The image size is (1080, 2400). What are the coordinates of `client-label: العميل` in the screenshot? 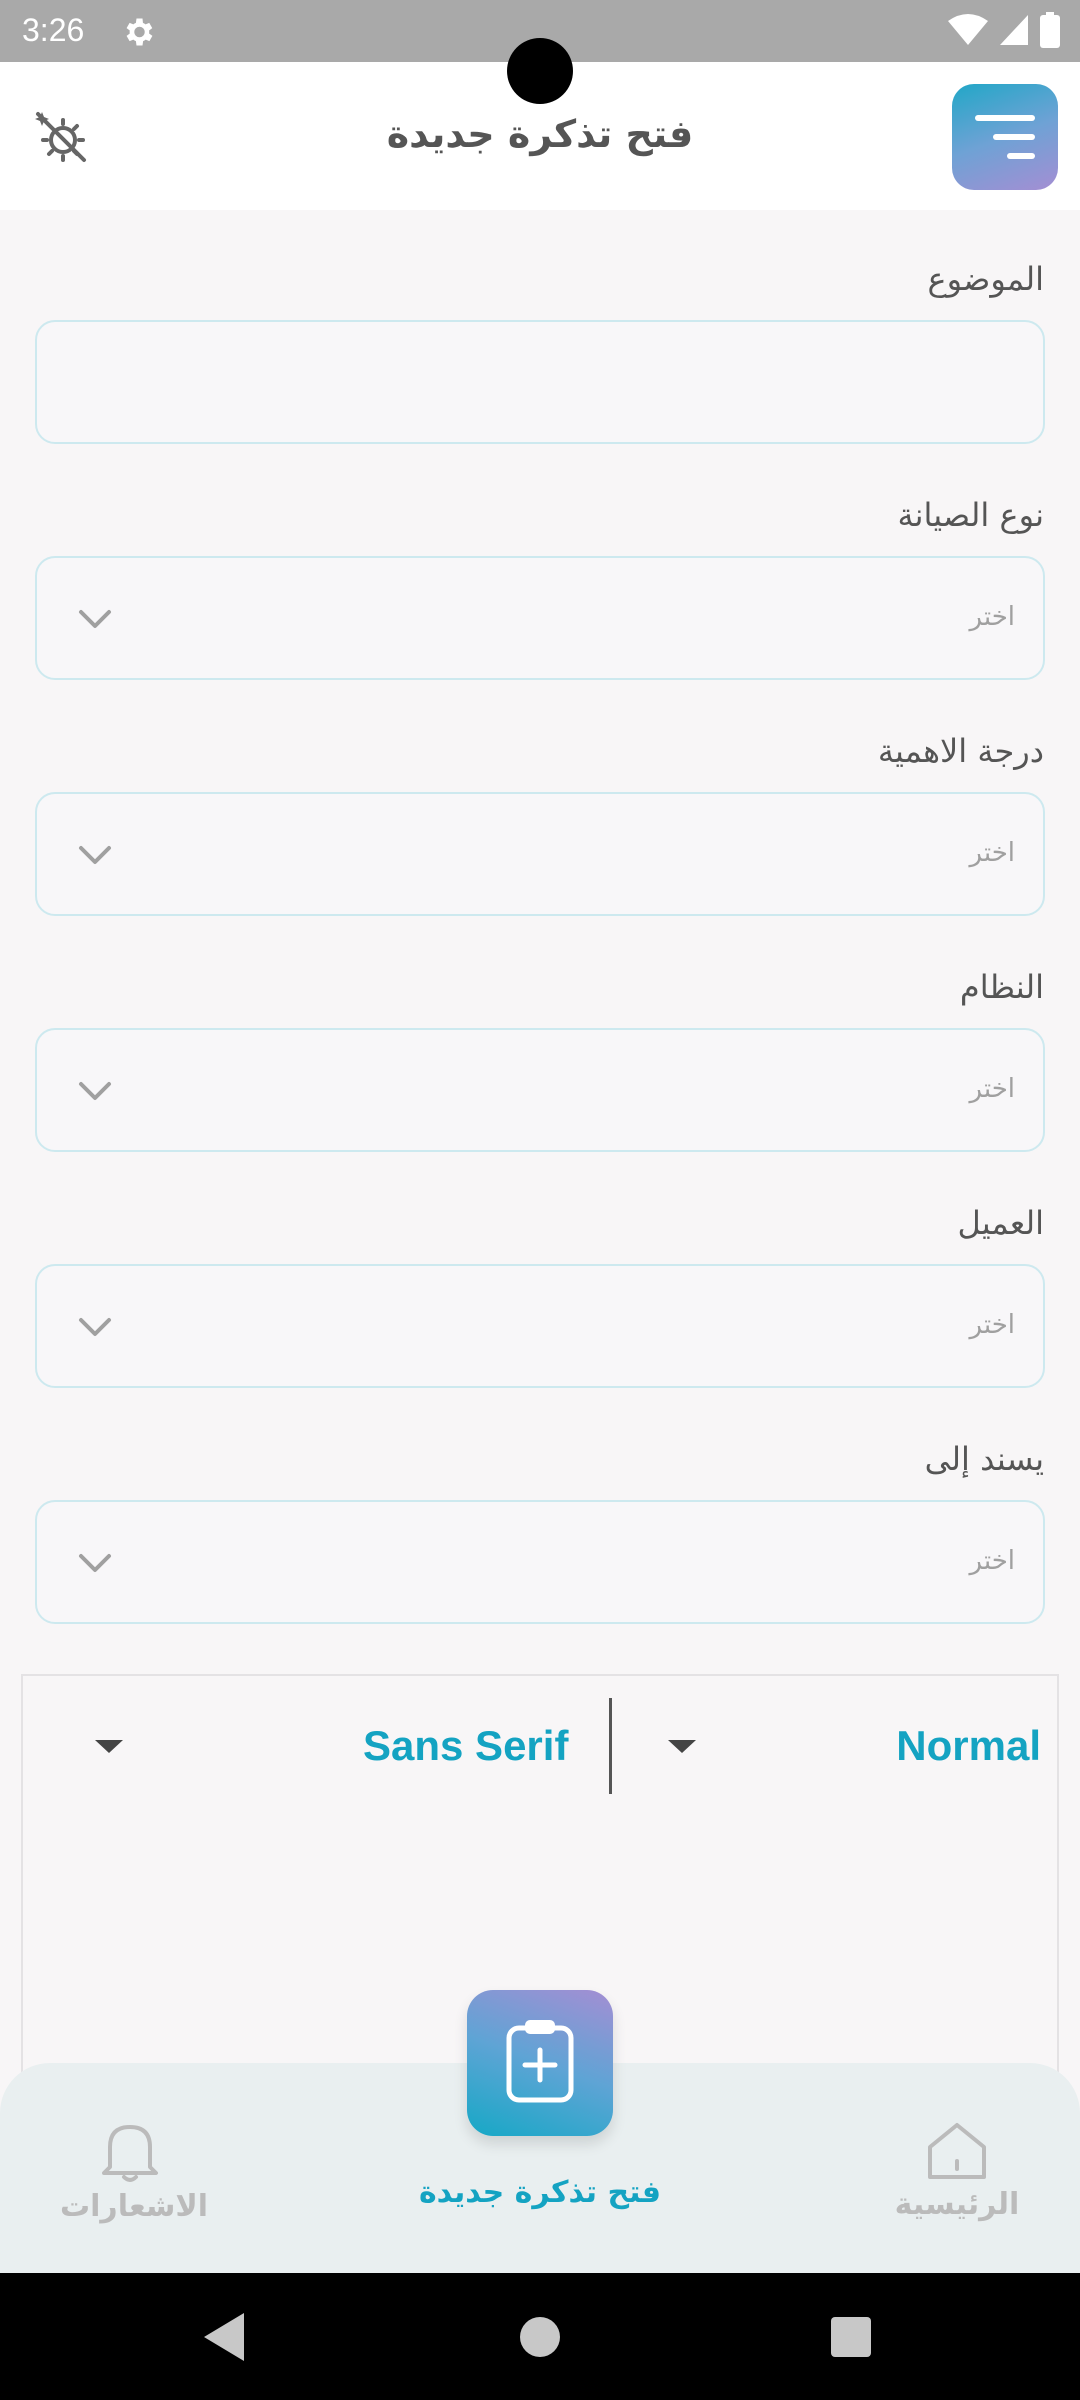 It's located at (1000, 1223).